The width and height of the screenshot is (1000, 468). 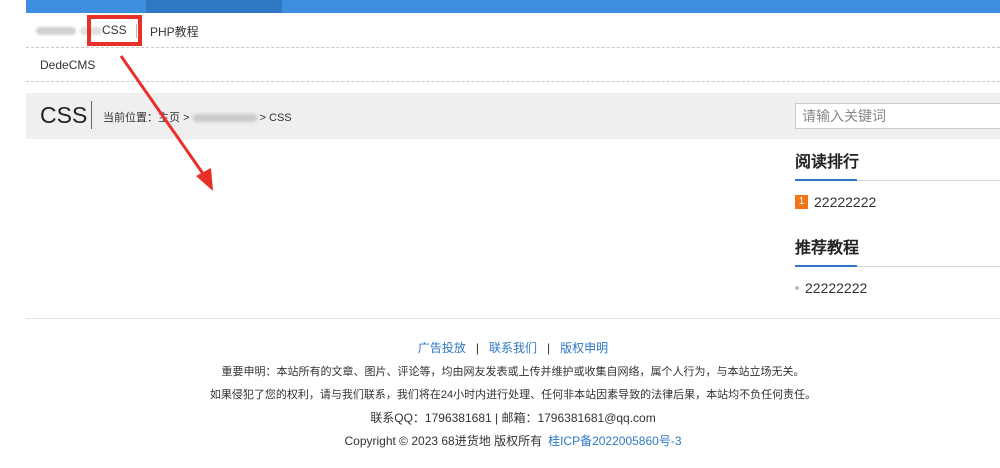 I want to click on breadcrumb-prefix: 当前位置：, so click(x=130, y=118).